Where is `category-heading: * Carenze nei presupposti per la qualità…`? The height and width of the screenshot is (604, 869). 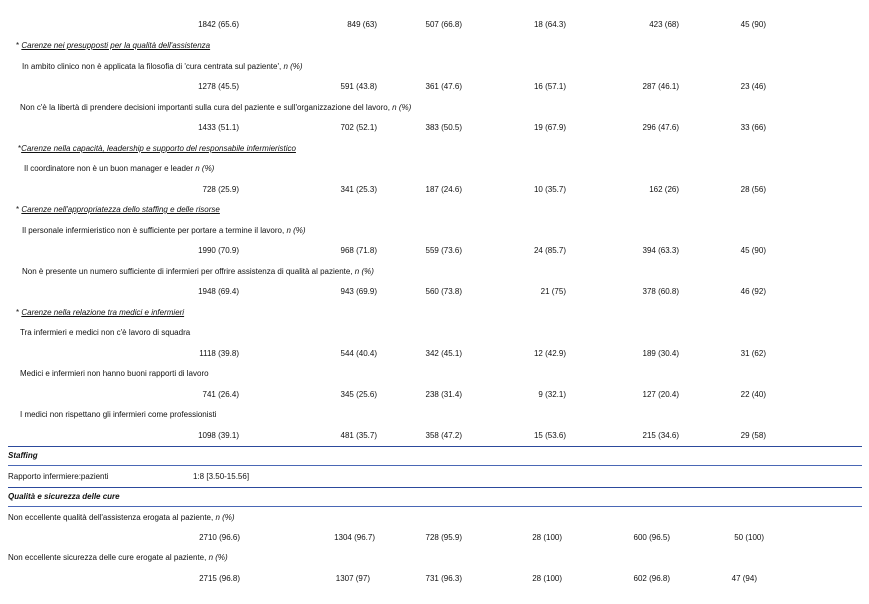 category-heading: * Carenze nei presupposti per la qualità… is located at coordinates (113, 45).